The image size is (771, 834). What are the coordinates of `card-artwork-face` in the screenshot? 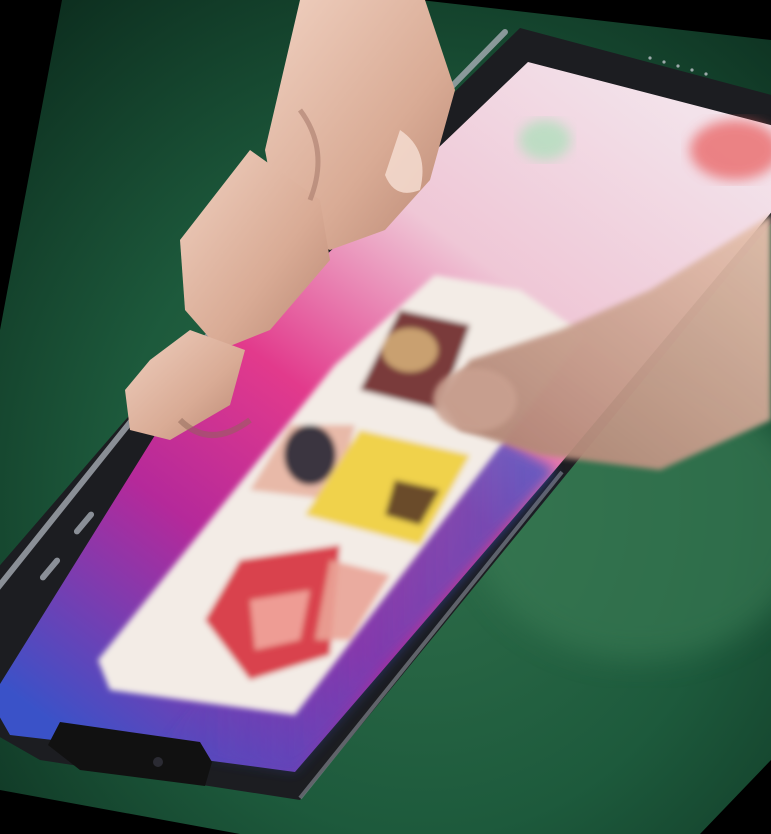 It's located at (410, 350).